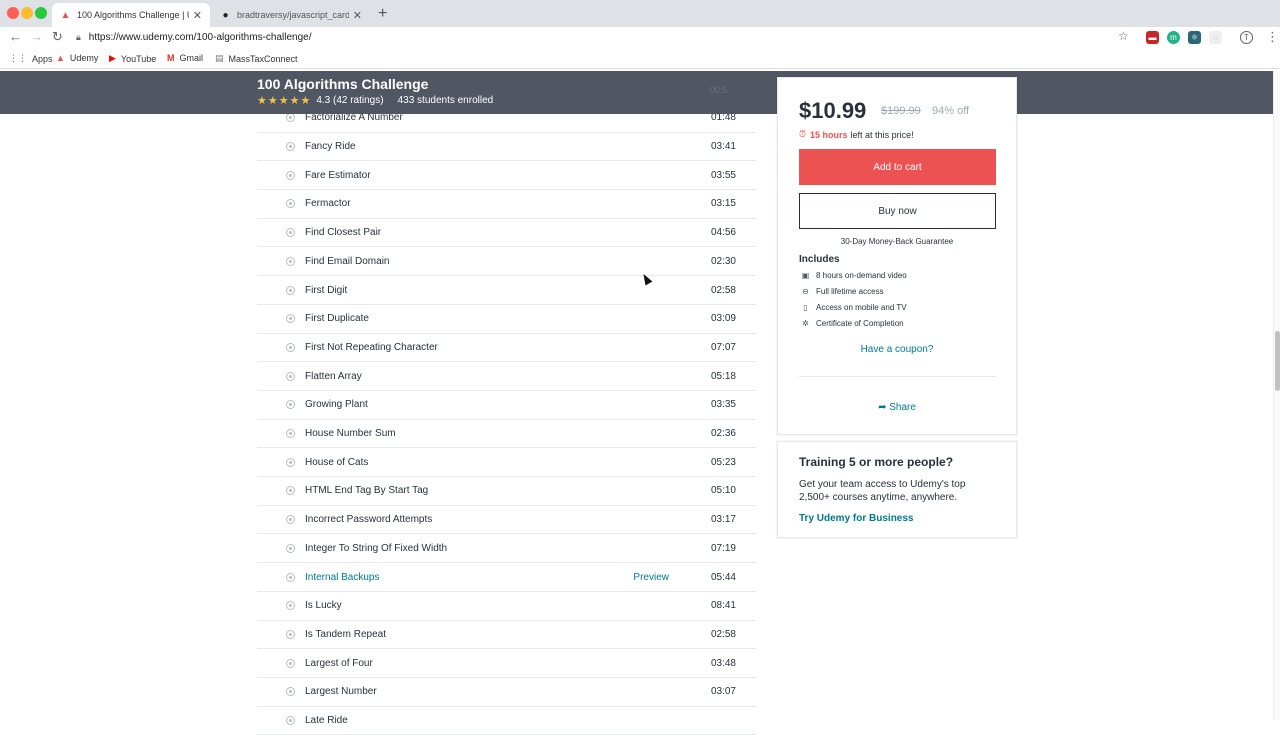  Describe the element at coordinates (861, 307) in the screenshot. I see `include-label: Access on mobile and TV` at that location.